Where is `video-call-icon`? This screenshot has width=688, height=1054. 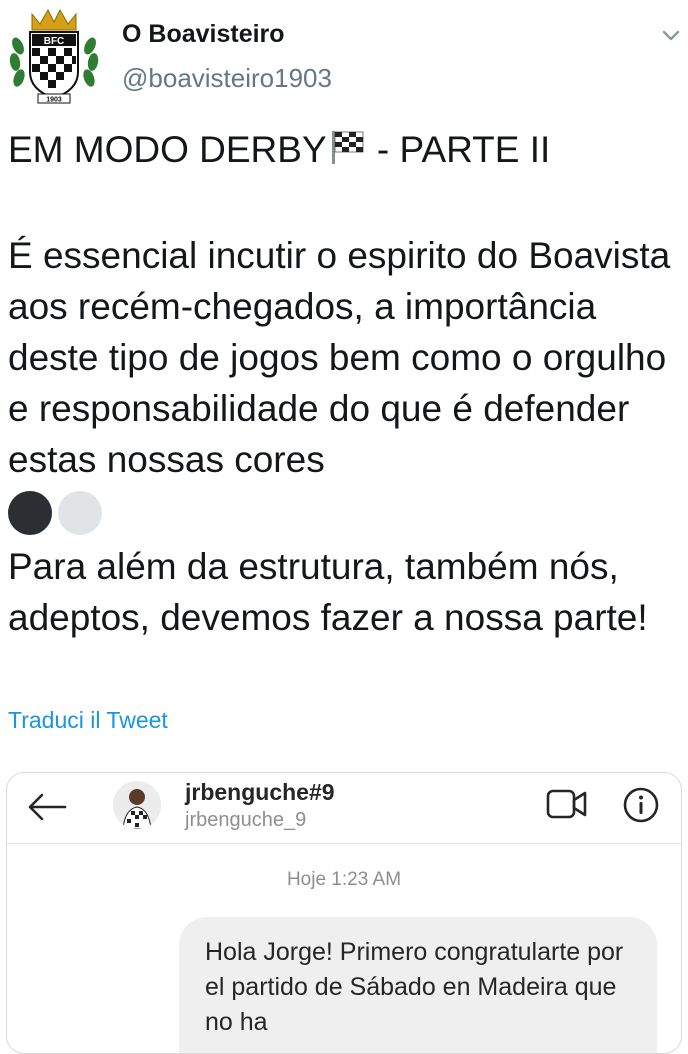 video-call-icon is located at coordinates (567, 804).